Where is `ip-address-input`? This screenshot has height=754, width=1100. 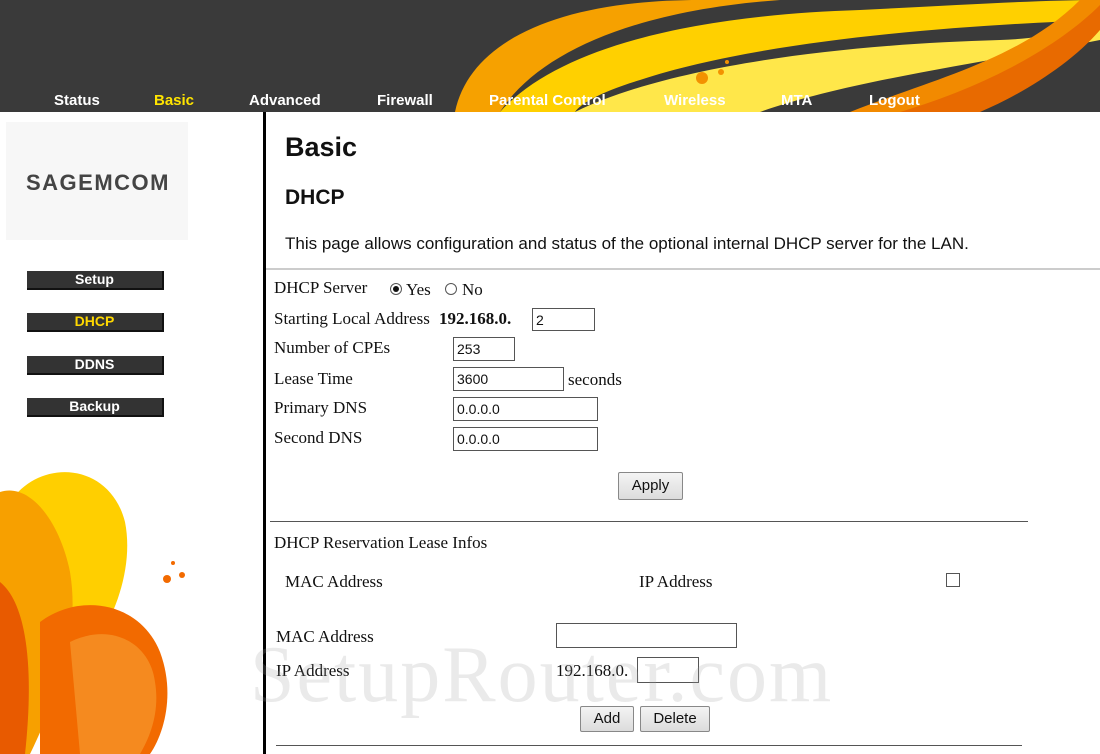 ip-address-input is located at coordinates (668, 670).